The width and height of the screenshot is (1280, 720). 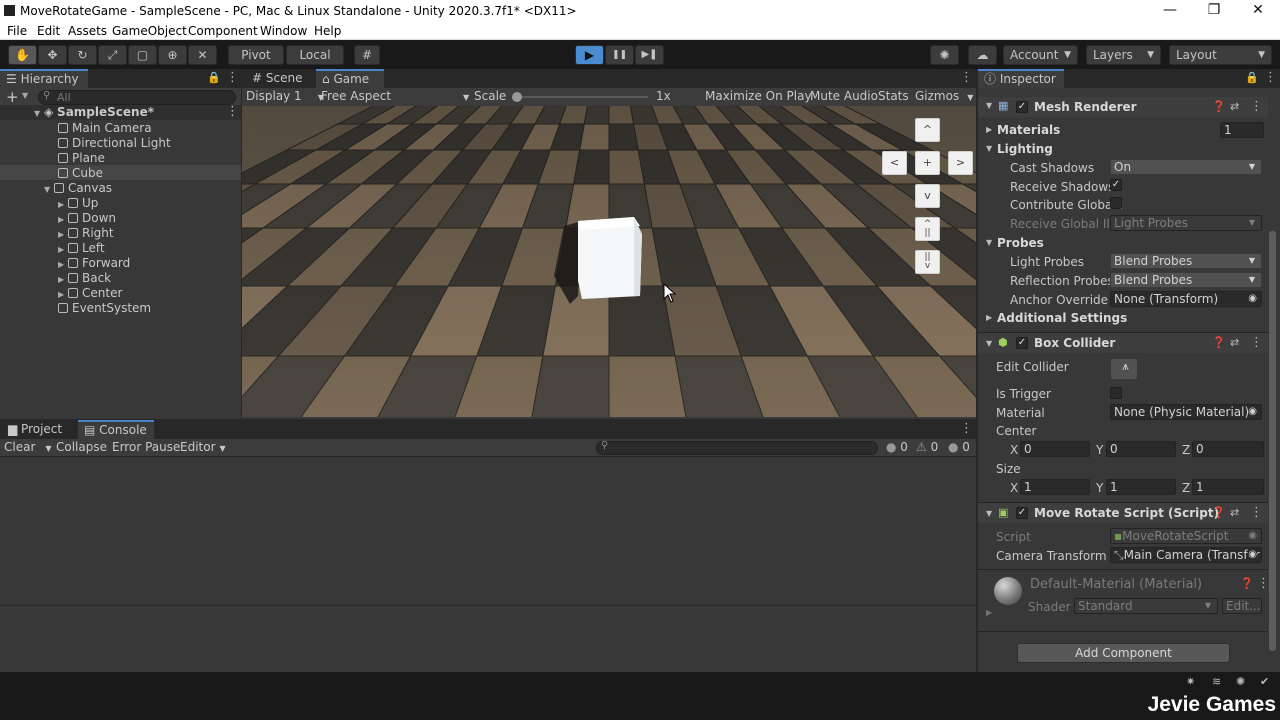 I want to click on tab-console: ▤ Console, so click(x=116, y=429).